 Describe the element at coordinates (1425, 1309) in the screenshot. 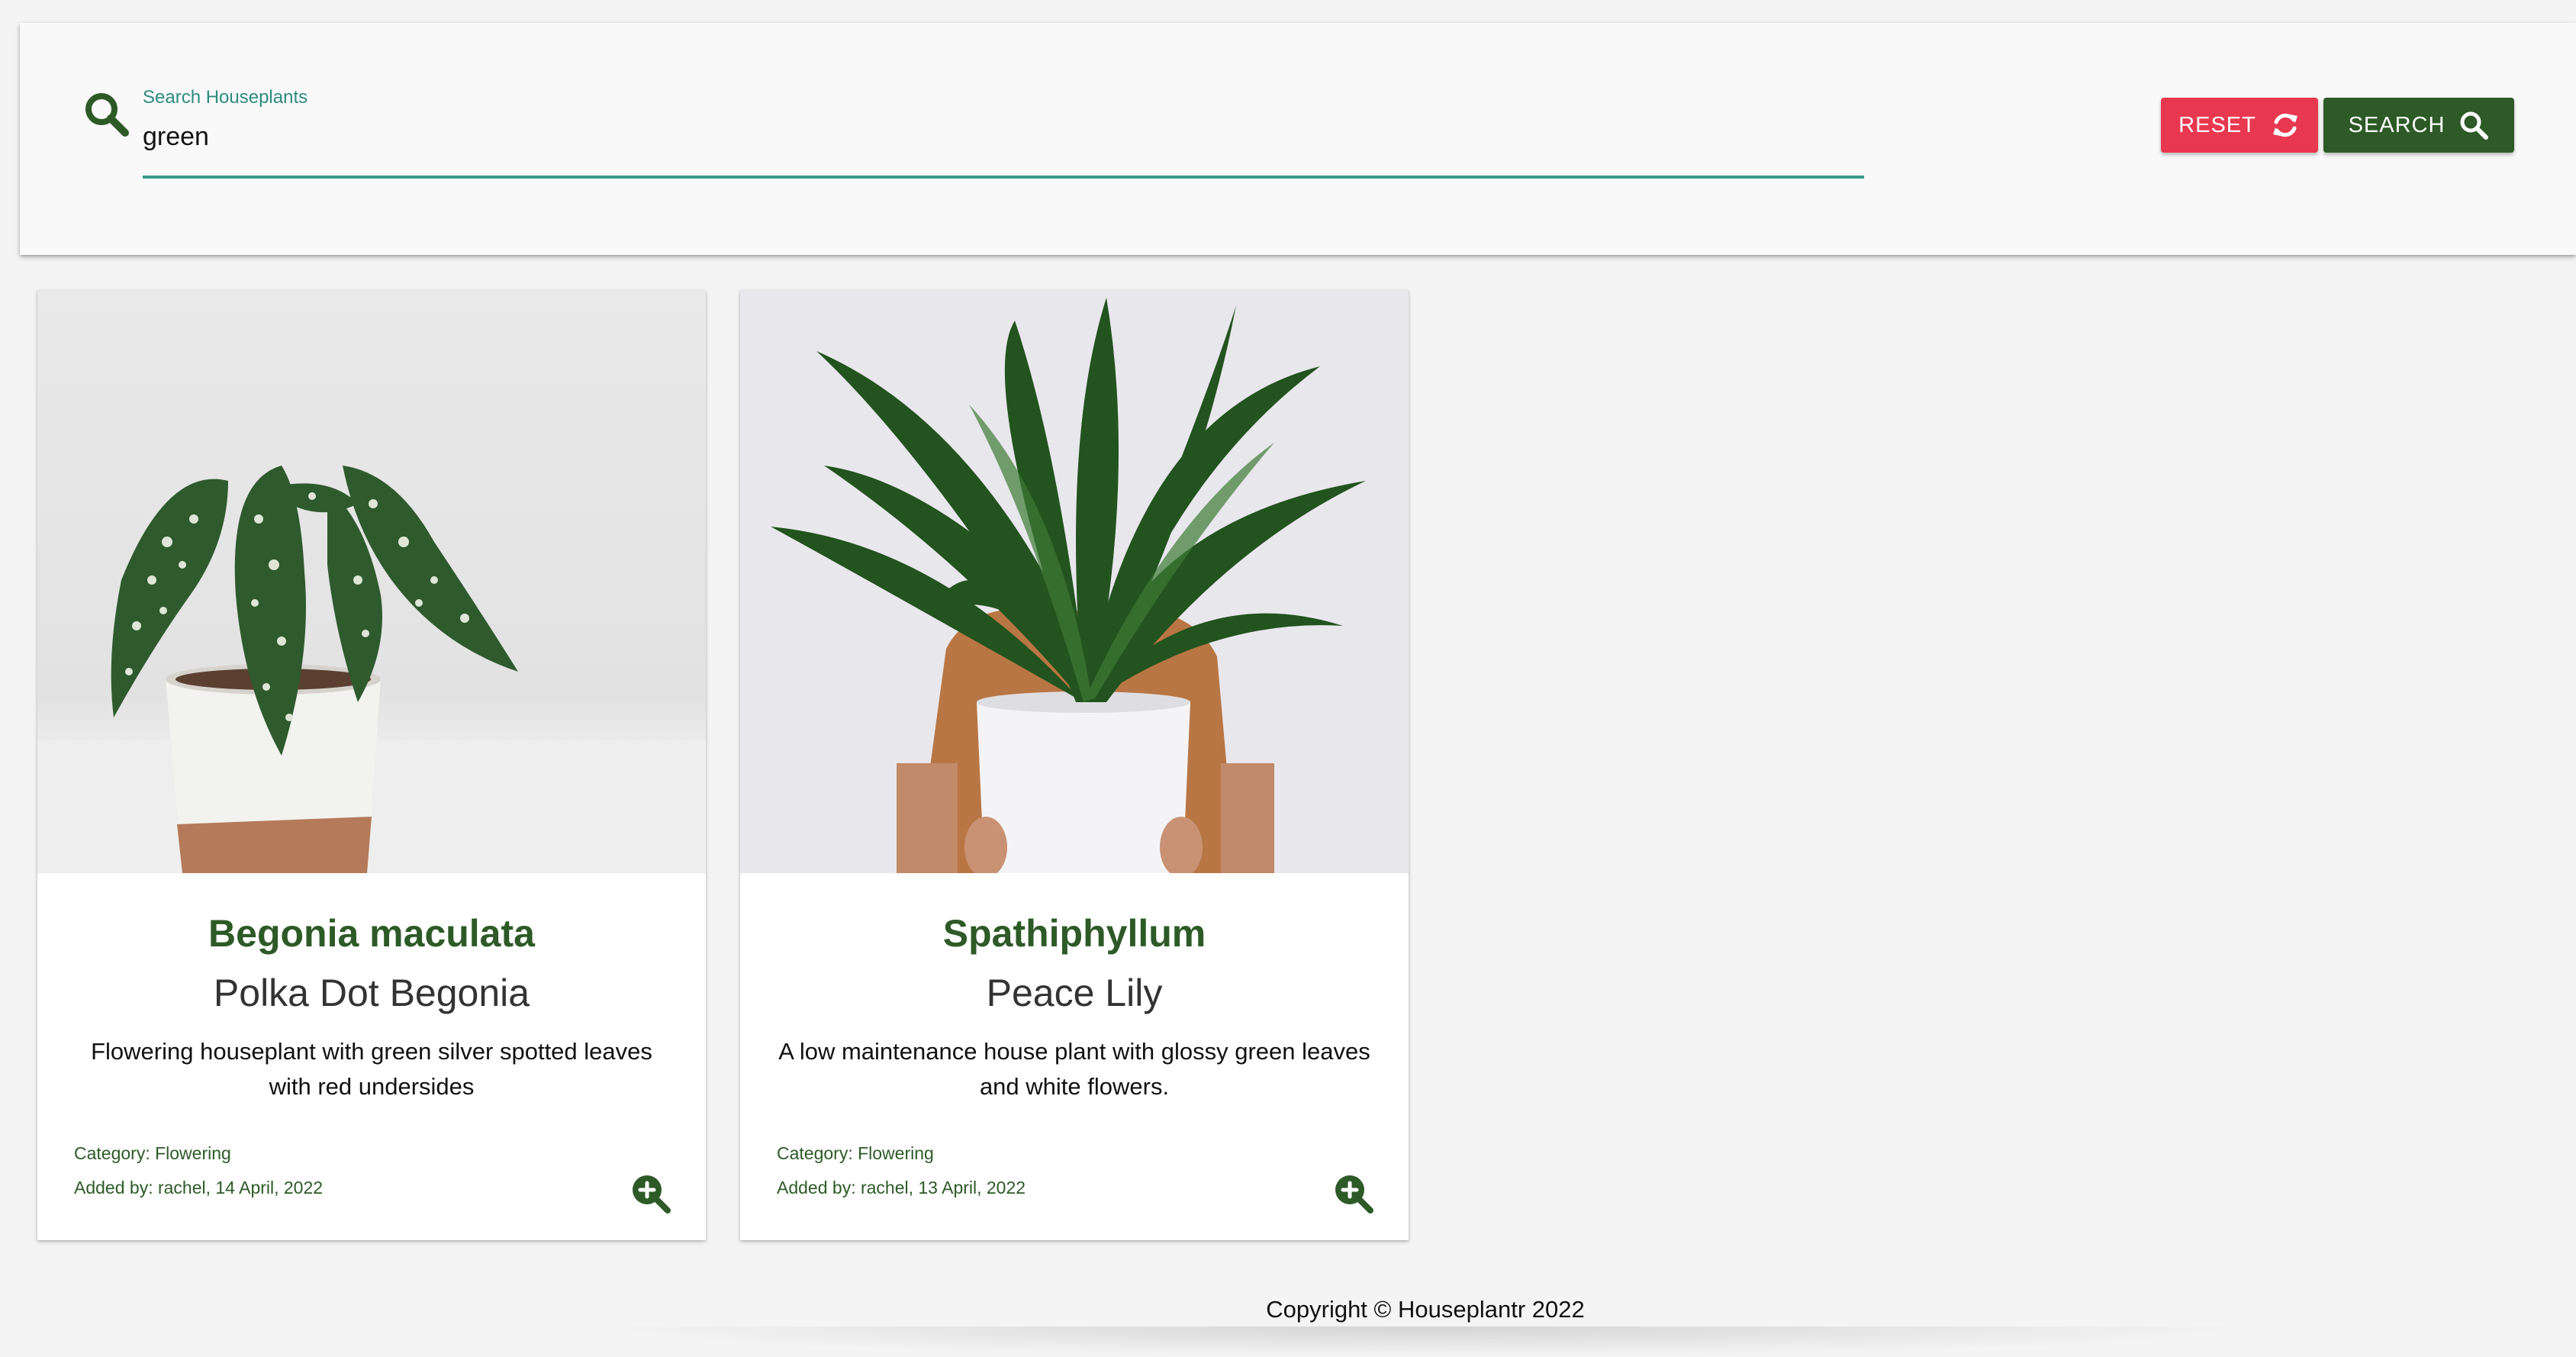

I see `copyright-text: Copyright © Houseplantr 2022` at that location.